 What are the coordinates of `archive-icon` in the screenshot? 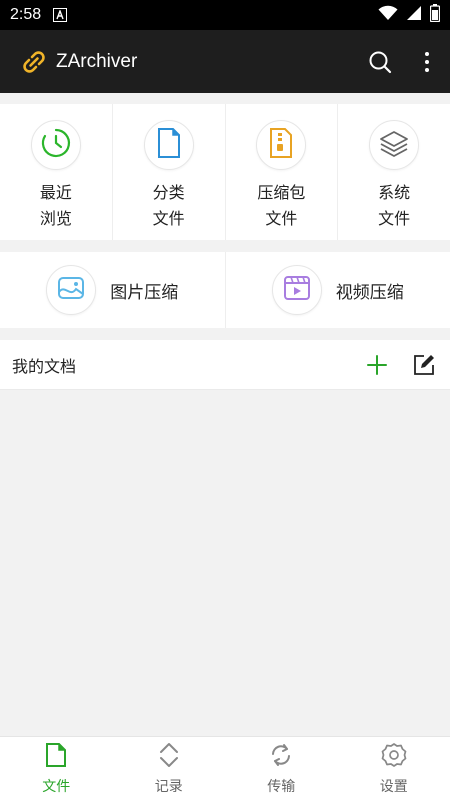 It's located at (281, 145).